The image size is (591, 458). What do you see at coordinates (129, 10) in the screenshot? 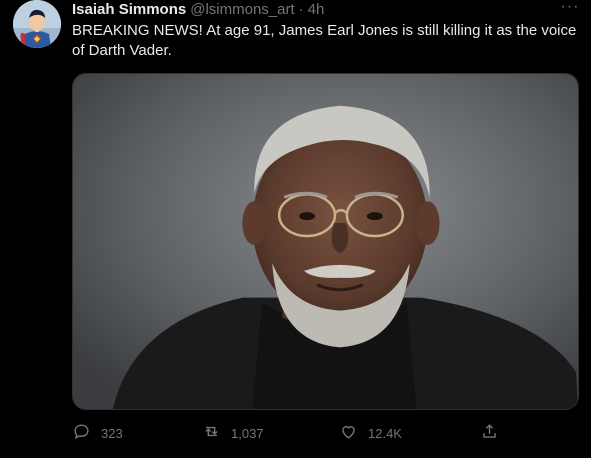
I see `author-name: Isaiah Simmons` at bounding box center [129, 10].